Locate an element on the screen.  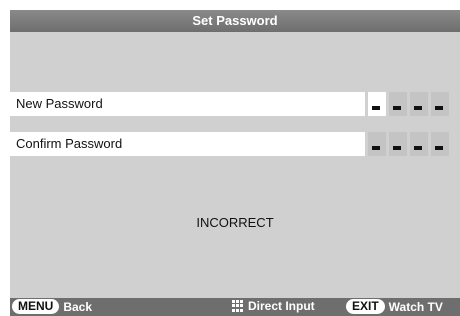
confirm-password-label: Confirm Password is located at coordinates (187, 144).